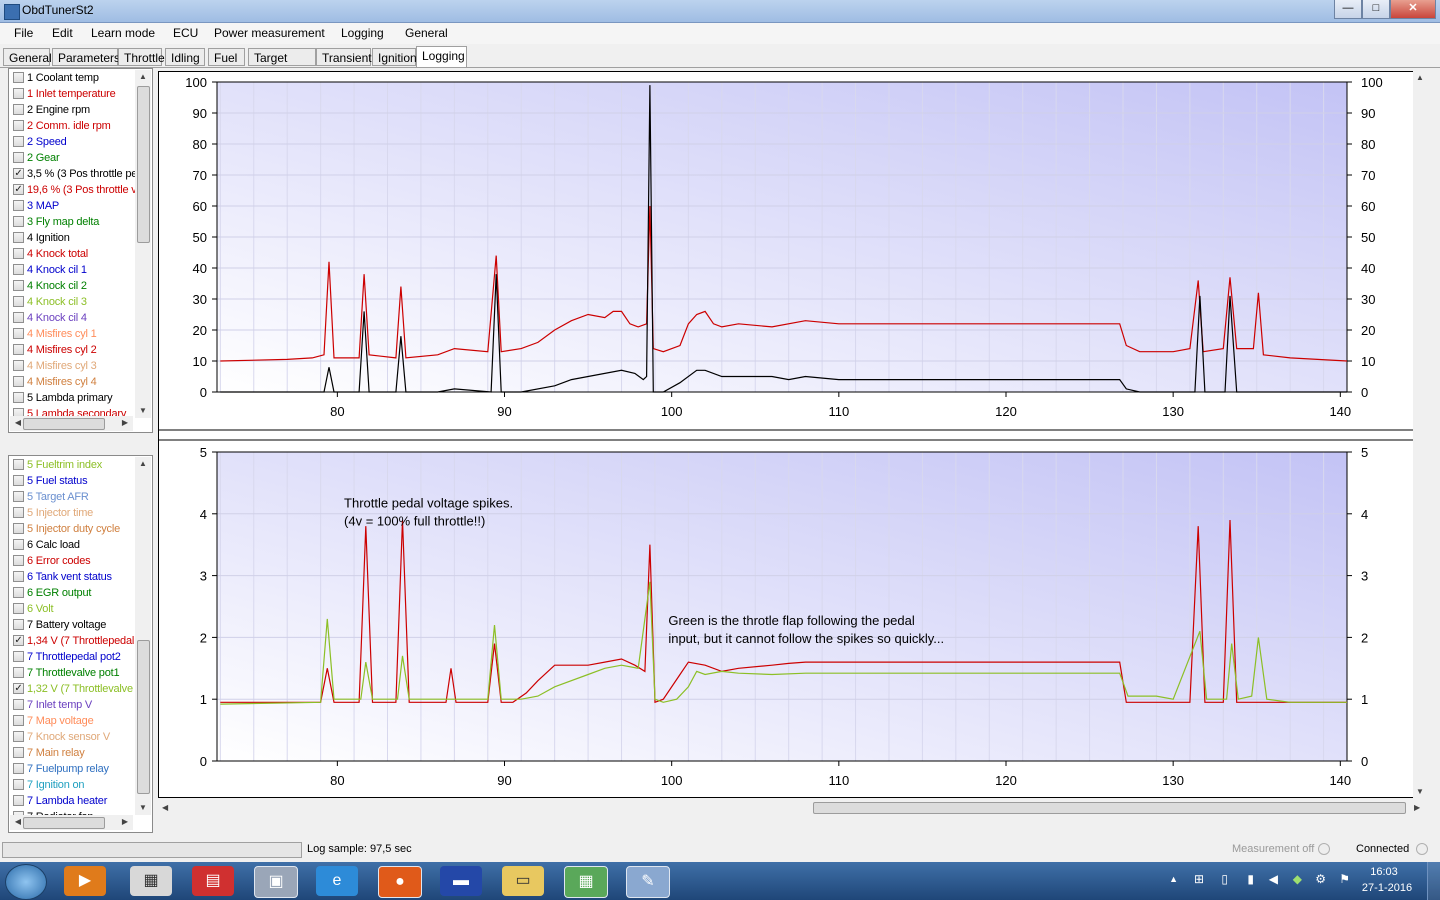  Describe the element at coordinates (1344, 879) in the screenshot. I see `tray-flag-icon: ⚑` at that location.